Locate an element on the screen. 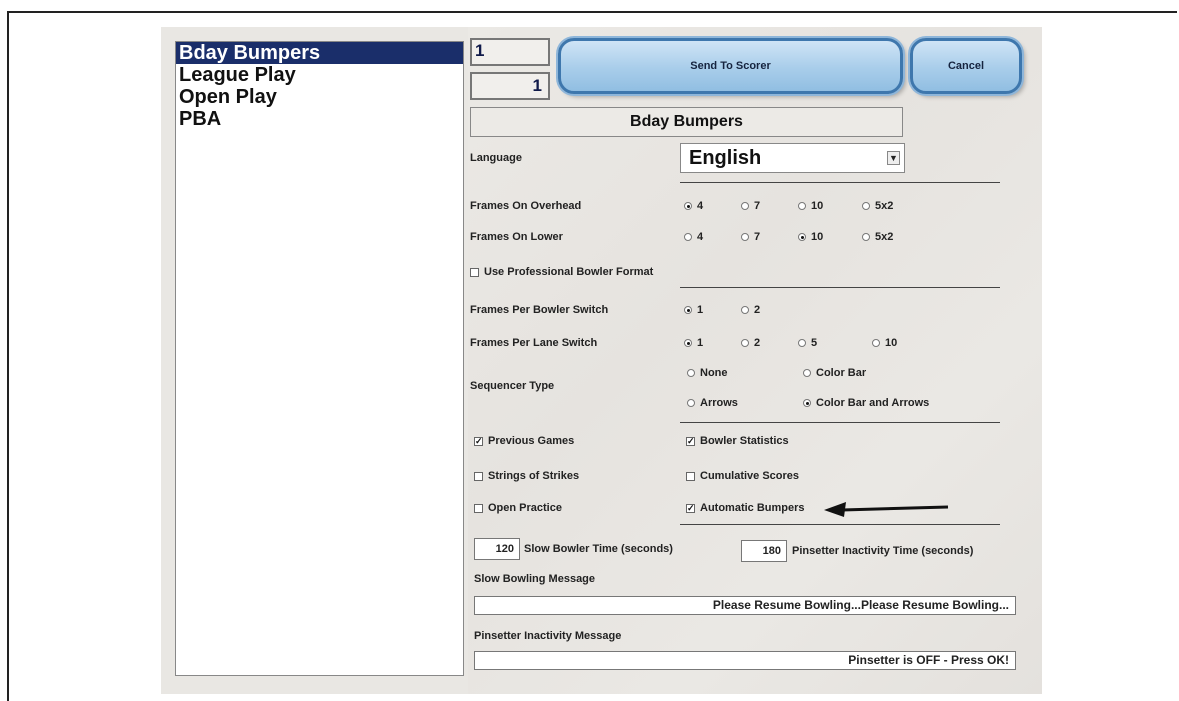 Image resolution: width=1179 pixels, height=701 pixels. frames-lower-option-7: 7 is located at coordinates (750, 237).